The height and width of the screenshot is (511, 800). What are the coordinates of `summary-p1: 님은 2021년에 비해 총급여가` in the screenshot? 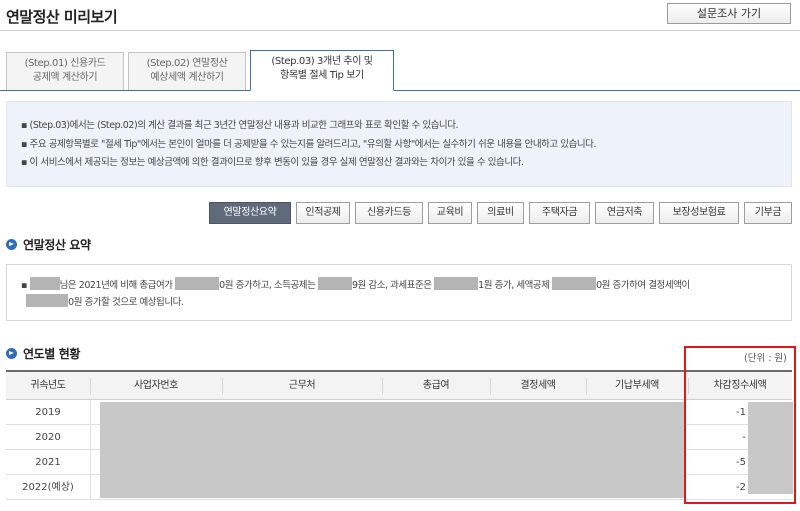 It's located at (116, 285).